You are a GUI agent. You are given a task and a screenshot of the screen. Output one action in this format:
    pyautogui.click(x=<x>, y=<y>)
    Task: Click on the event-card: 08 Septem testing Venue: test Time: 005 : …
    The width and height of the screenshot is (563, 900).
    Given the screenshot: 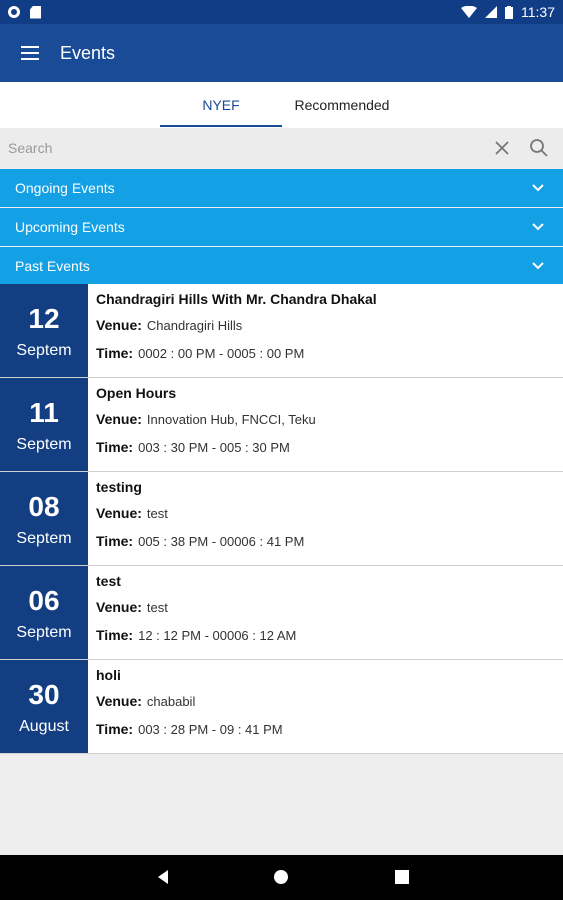 What is the action you would take?
    pyautogui.click(x=281, y=519)
    